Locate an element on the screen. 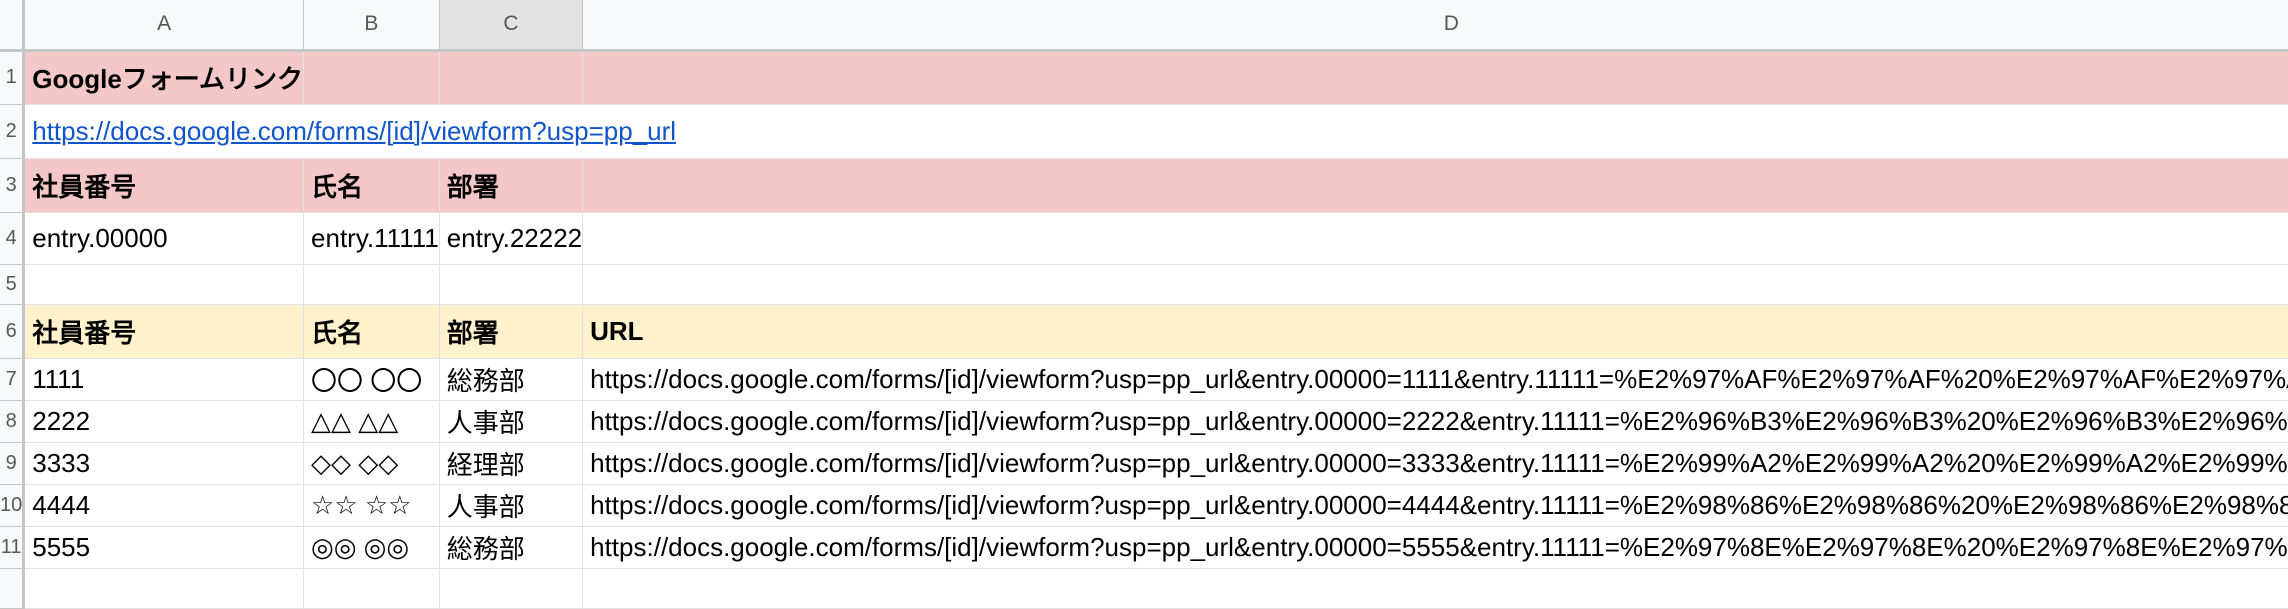  cell-c8: 人事部 is located at coordinates (511, 421).